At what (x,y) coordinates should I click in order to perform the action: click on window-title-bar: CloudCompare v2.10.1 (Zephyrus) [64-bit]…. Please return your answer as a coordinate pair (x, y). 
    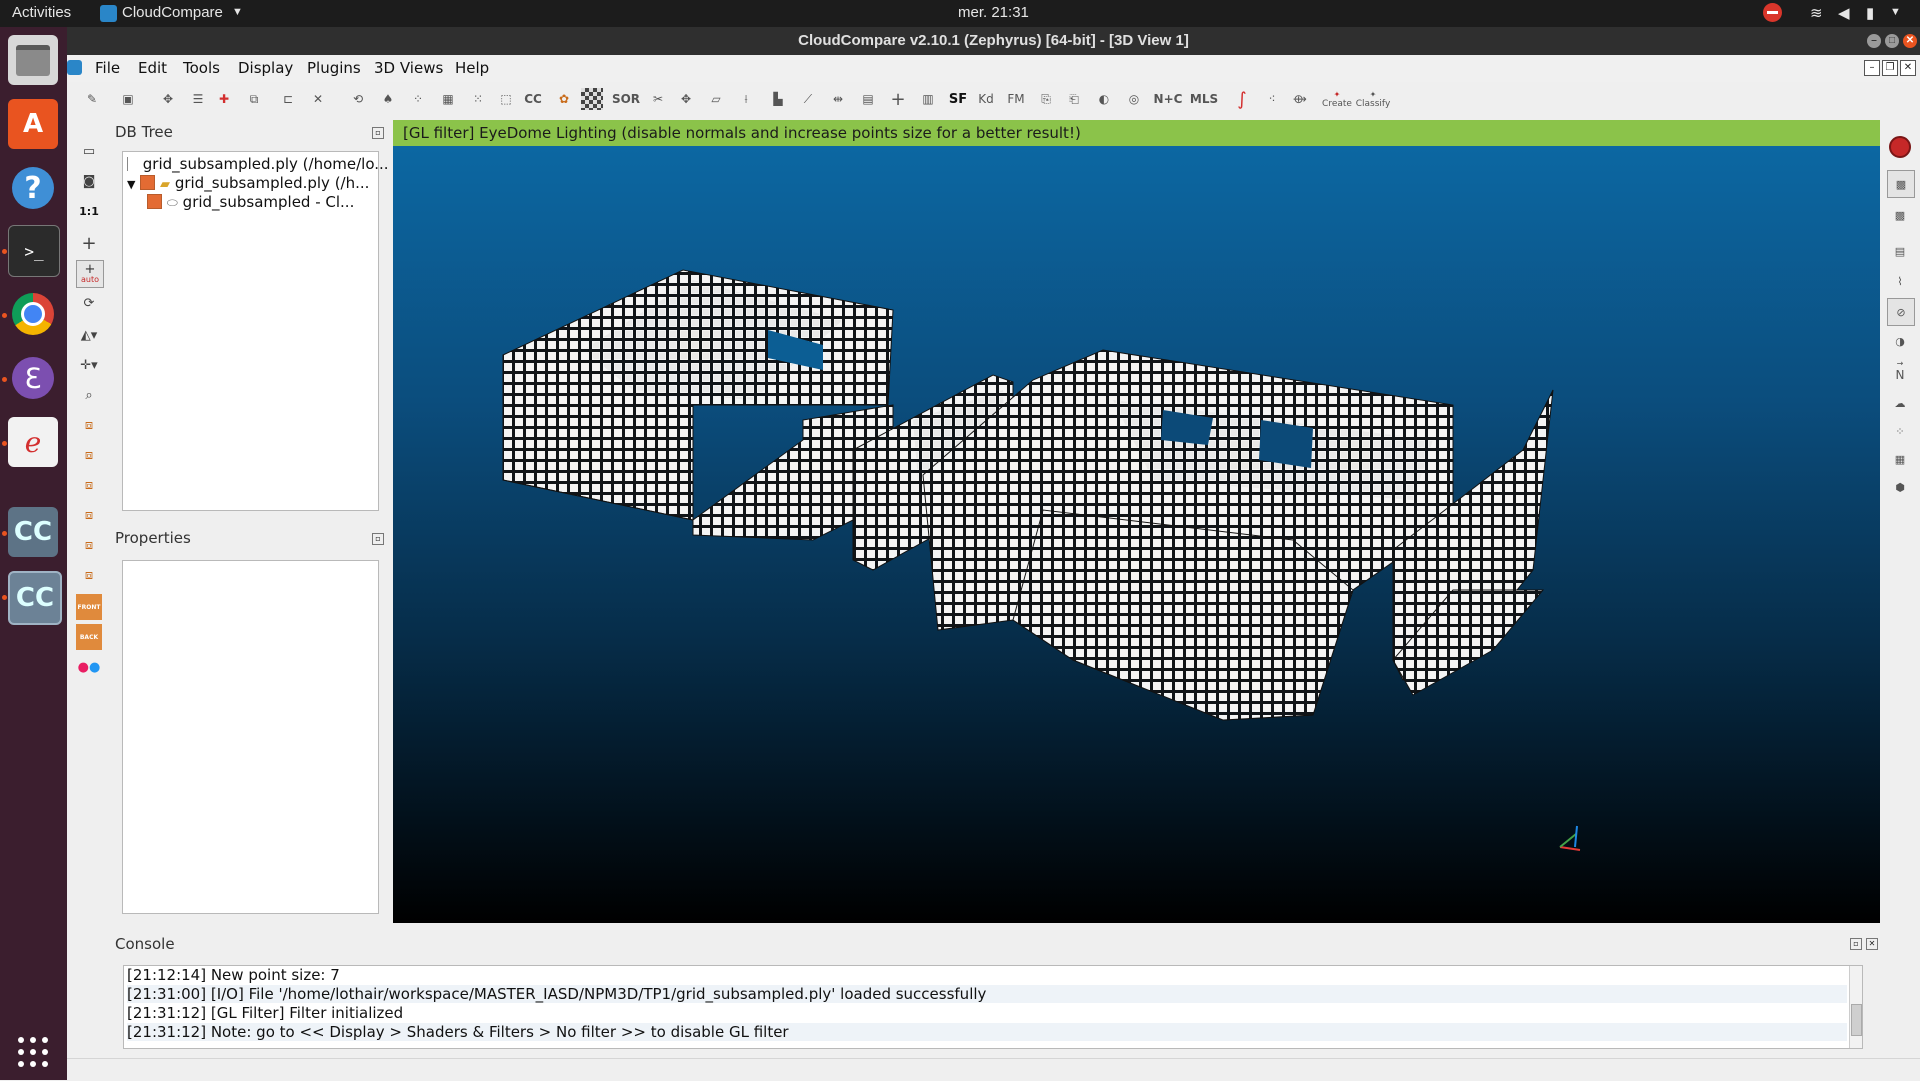
    Looking at the image, I should click on (993, 41).